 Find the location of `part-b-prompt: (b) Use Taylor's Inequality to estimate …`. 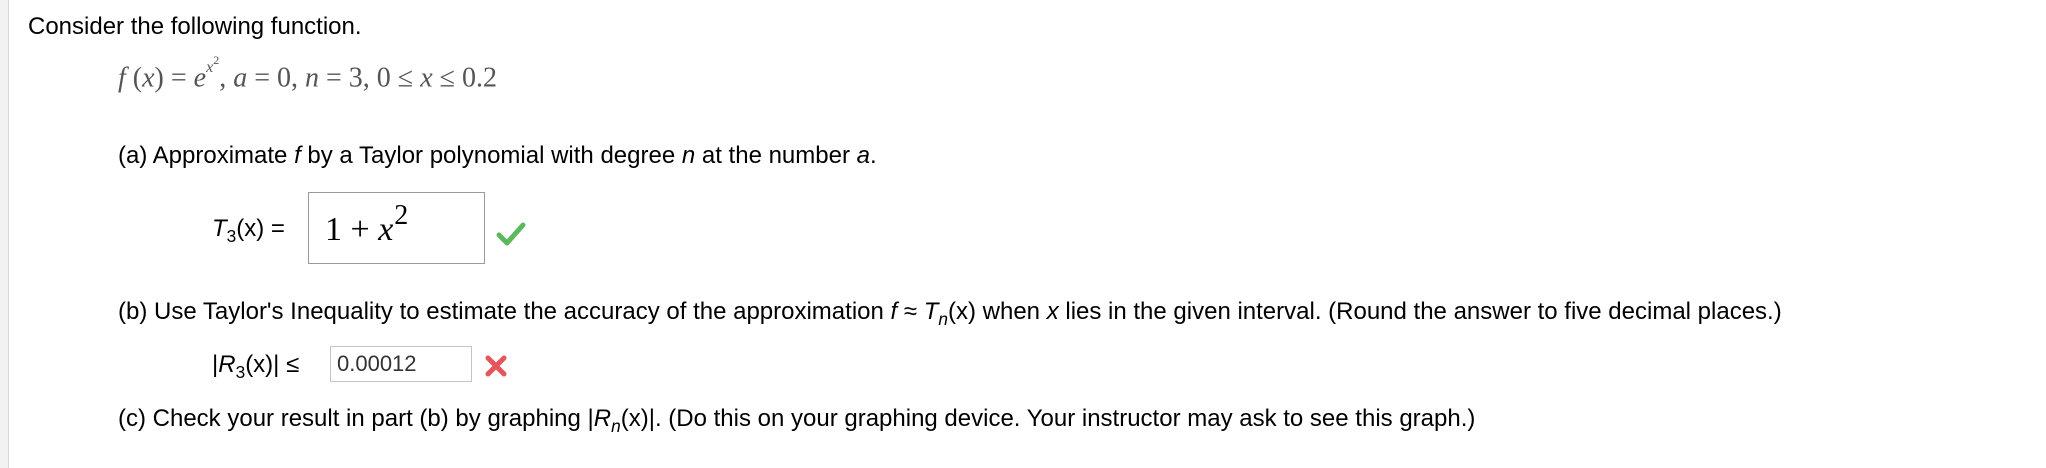

part-b-prompt: (b) Use Taylor's Inequality to estimate … is located at coordinates (950, 313).